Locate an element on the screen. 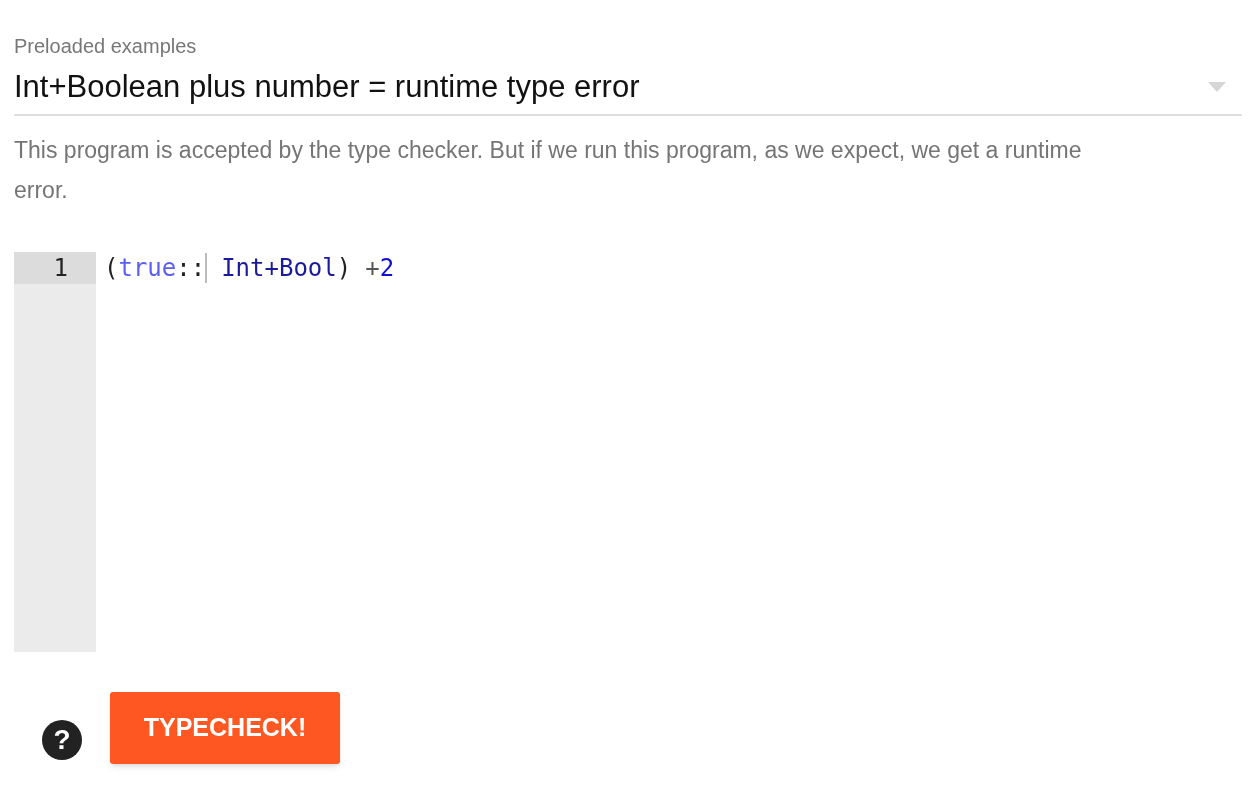 This screenshot has height=806, width=1258. code-token: 2 is located at coordinates (387, 268).